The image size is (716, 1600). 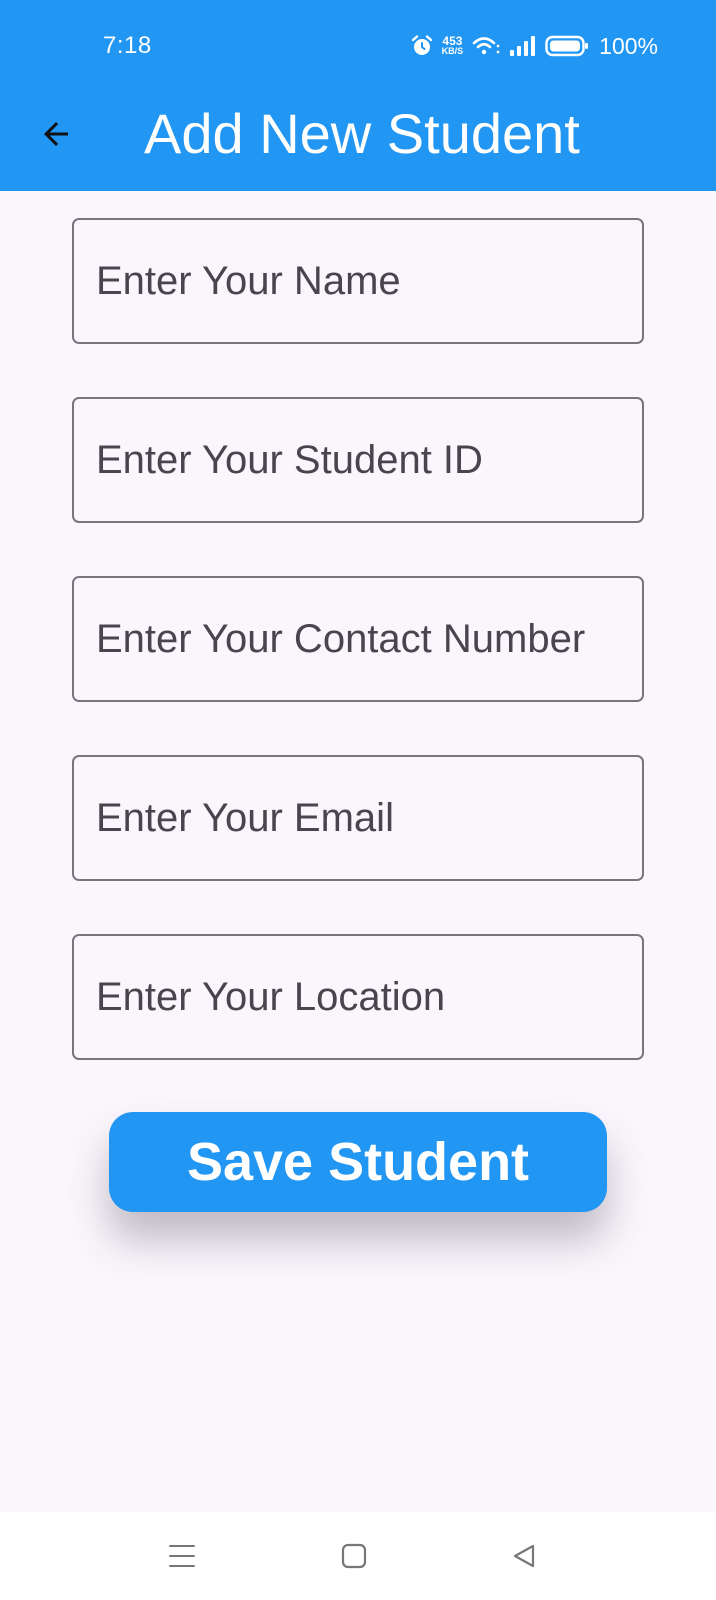 I want to click on contact-number-field, so click(x=358, y=639).